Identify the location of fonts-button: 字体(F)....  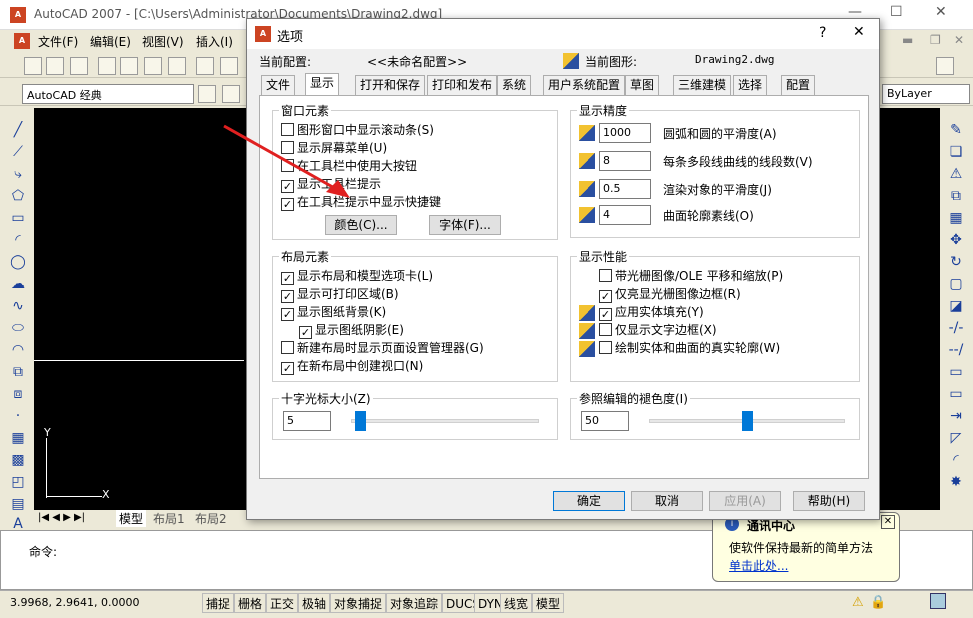
(465, 225).